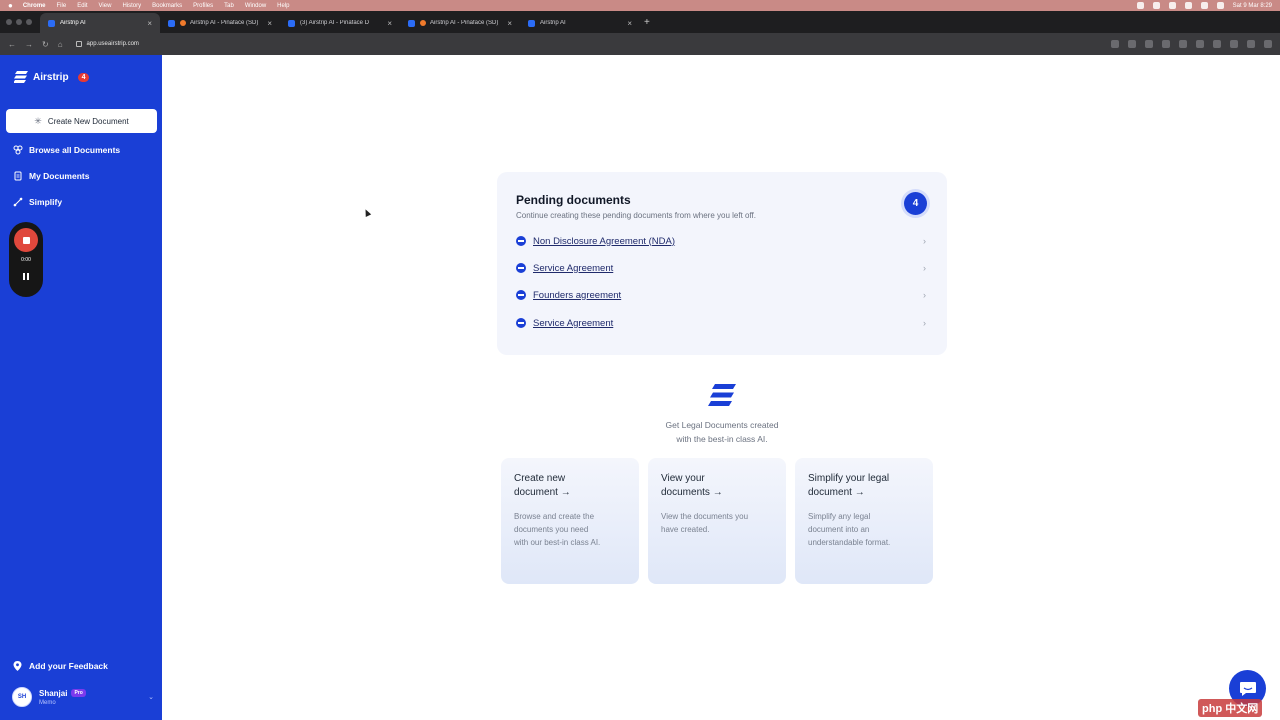 The width and height of the screenshot is (1280, 720). What do you see at coordinates (554, 516) in the screenshot?
I see `card-desc-line: Browse and create the` at bounding box center [554, 516].